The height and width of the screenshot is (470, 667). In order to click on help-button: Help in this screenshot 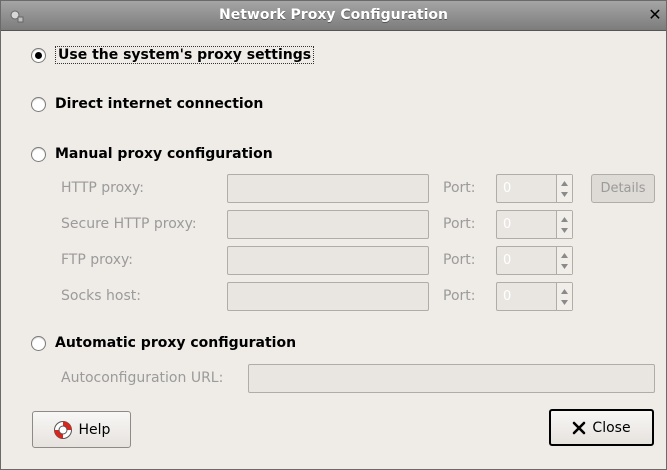, I will do `click(81, 429)`.